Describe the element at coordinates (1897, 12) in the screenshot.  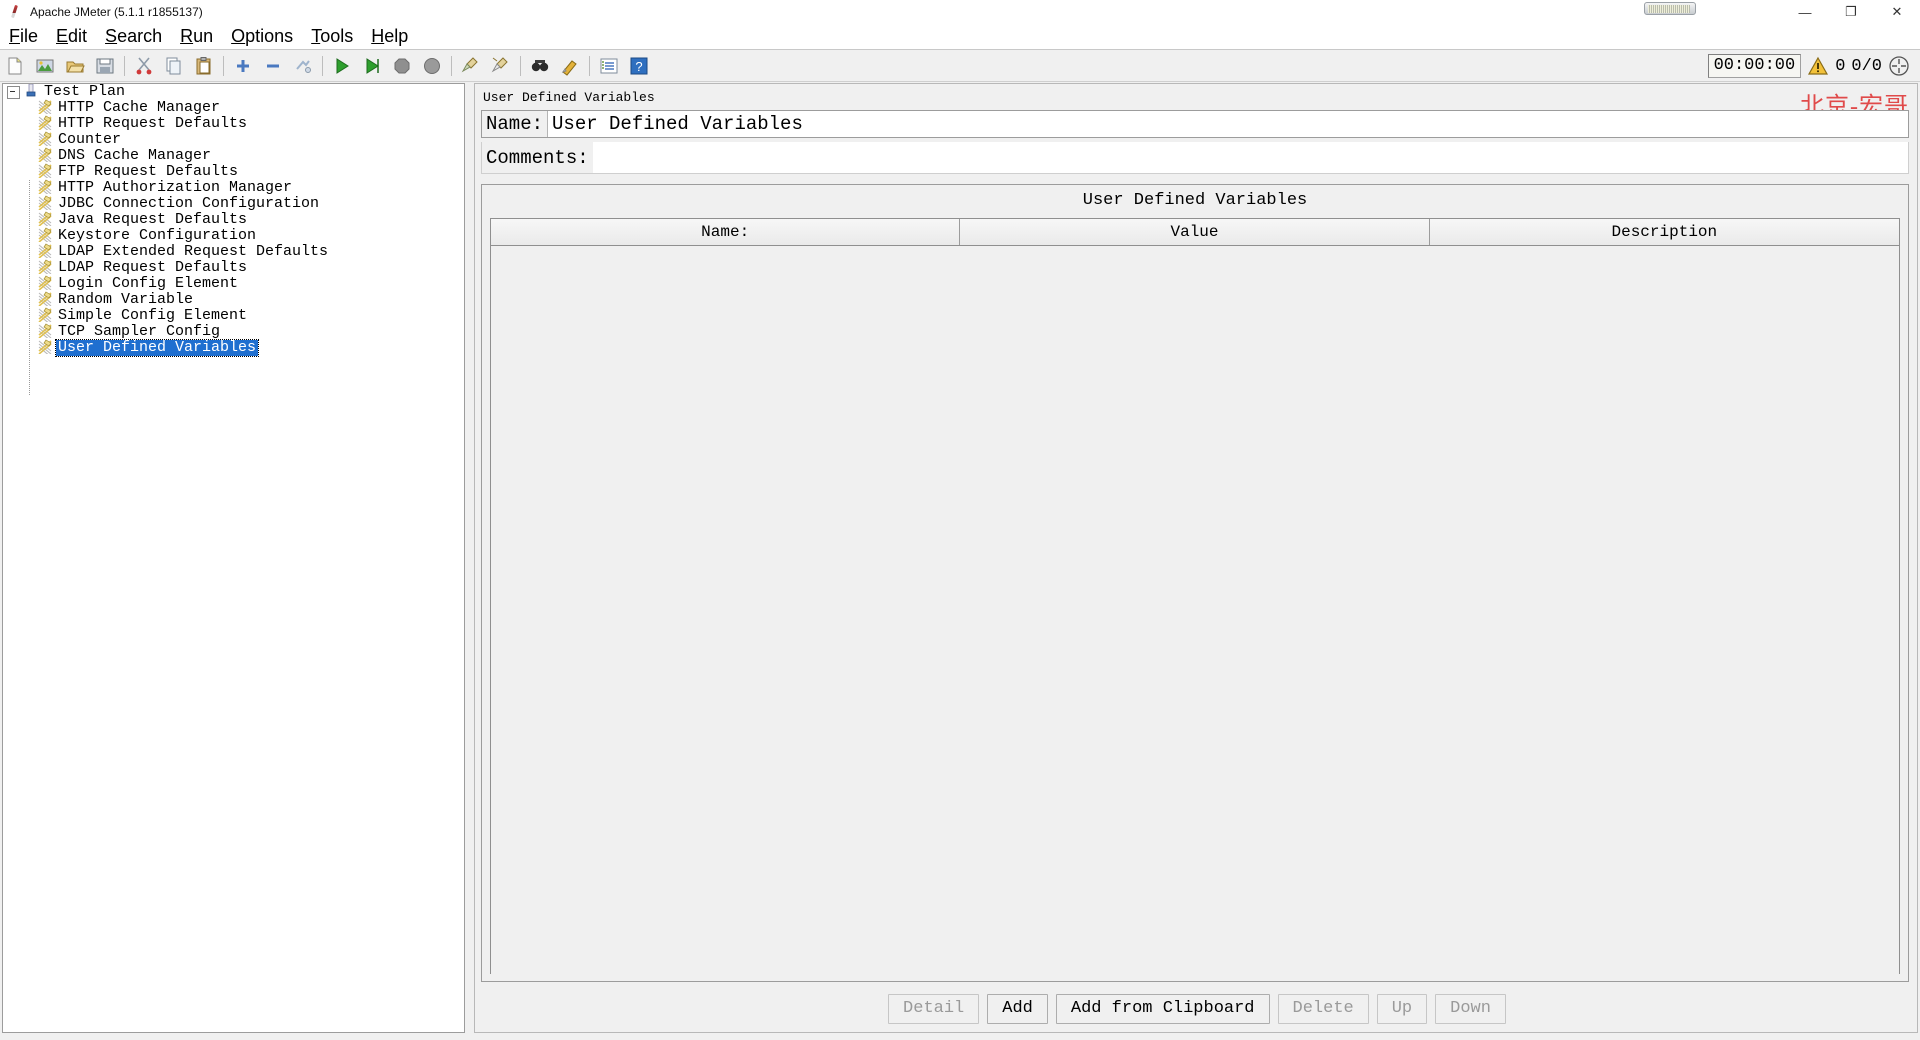
I see `close-button: ✕` at that location.